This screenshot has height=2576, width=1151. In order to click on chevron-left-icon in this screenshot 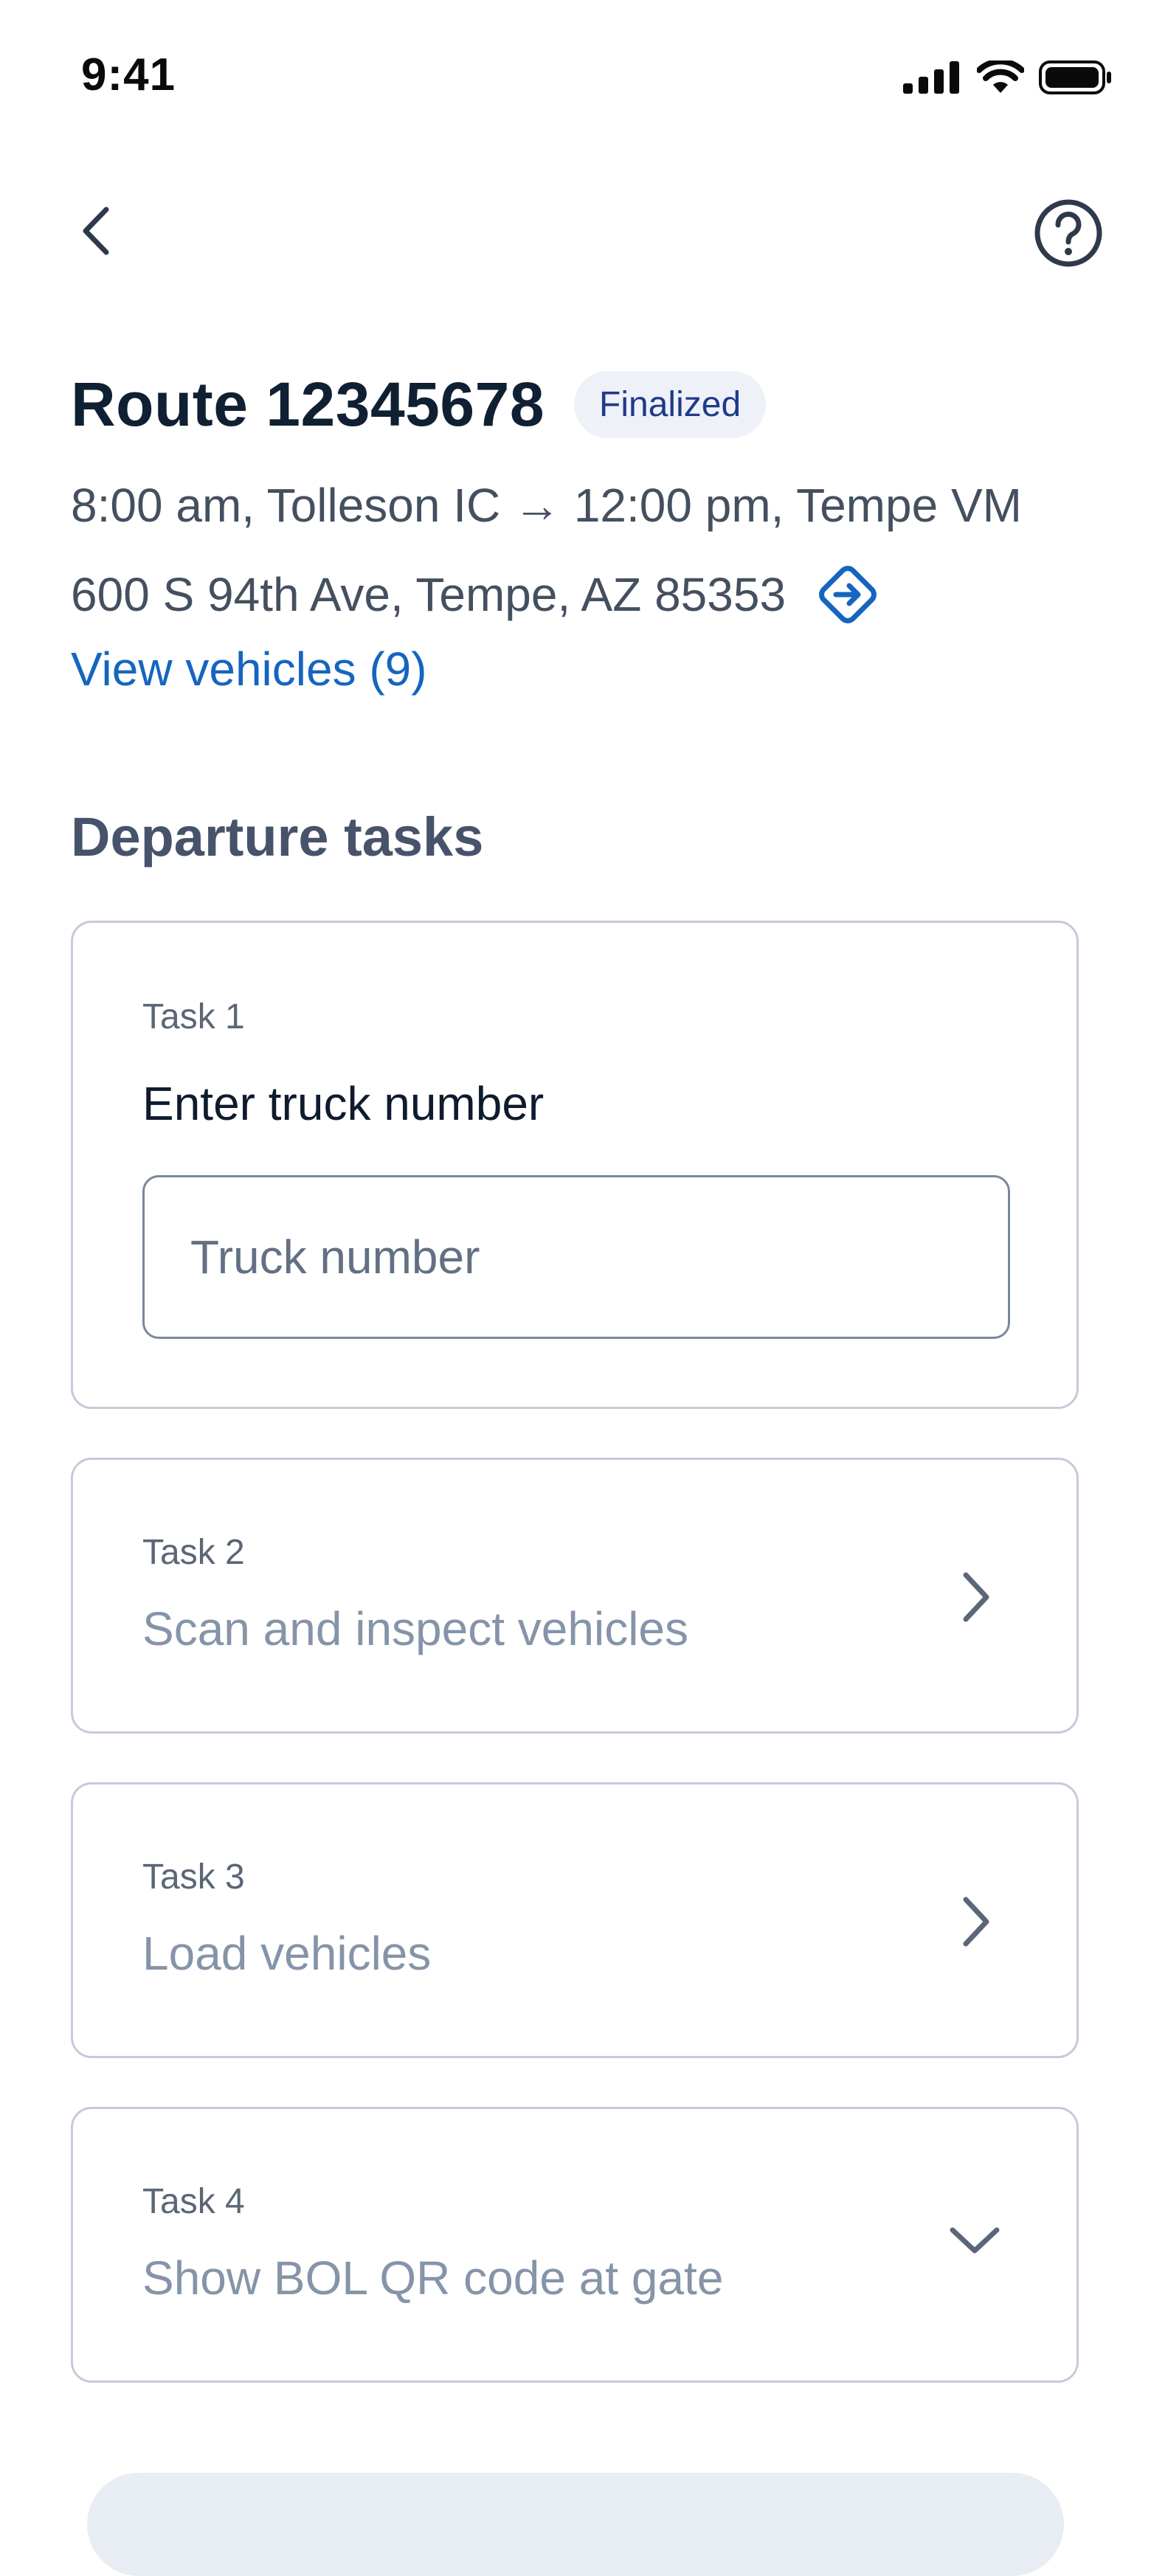, I will do `click(96, 231)`.